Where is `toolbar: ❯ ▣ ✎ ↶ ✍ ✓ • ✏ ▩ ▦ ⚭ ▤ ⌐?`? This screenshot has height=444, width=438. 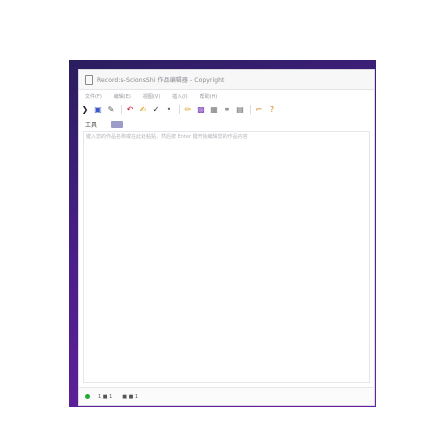 toolbar: ❯ ▣ ✎ ↶ ✍ ✓ • ✏ ▩ ▦ ⚭ ▤ ⌐? is located at coordinates (226, 109).